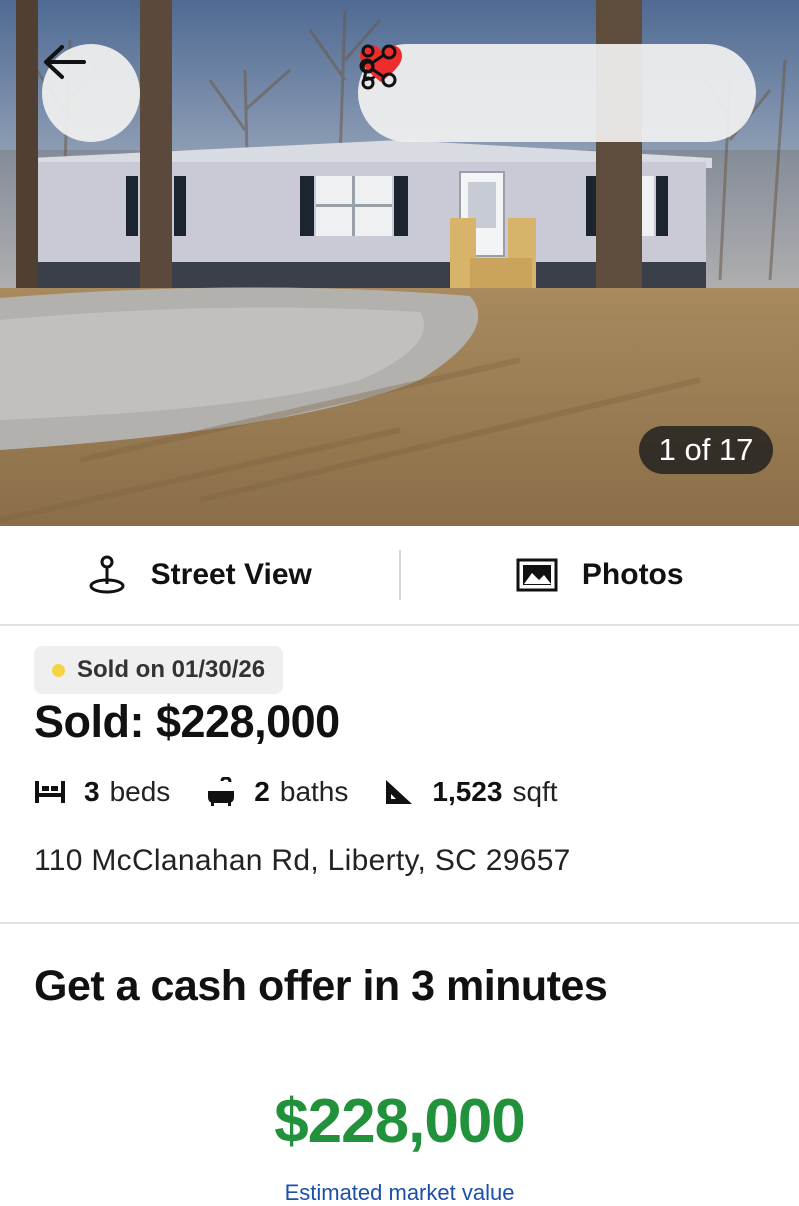 This screenshot has width=799, height=1206. What do you see at coordinates (92, 792) in the screenshot?
I see `beds-count: 3` at bounding box center [92, 792].